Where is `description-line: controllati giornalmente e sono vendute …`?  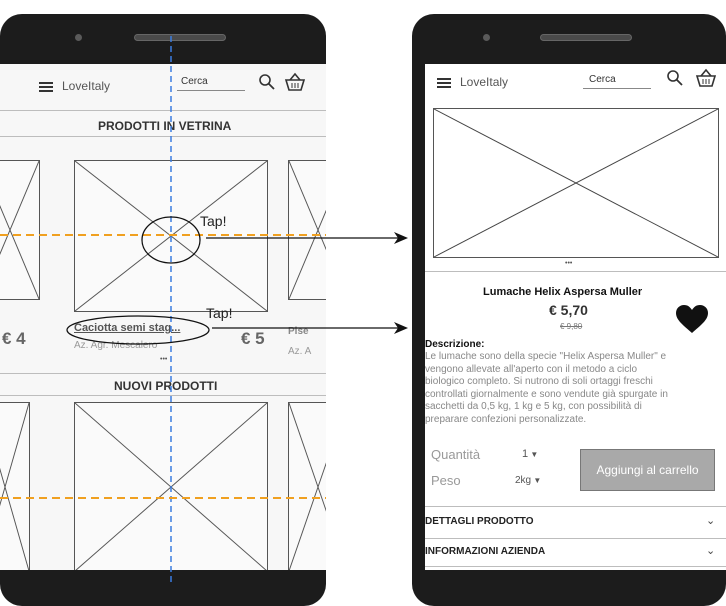
description-line: controllati giornalmente e sono vendute … is located at coordinates (546, 394).